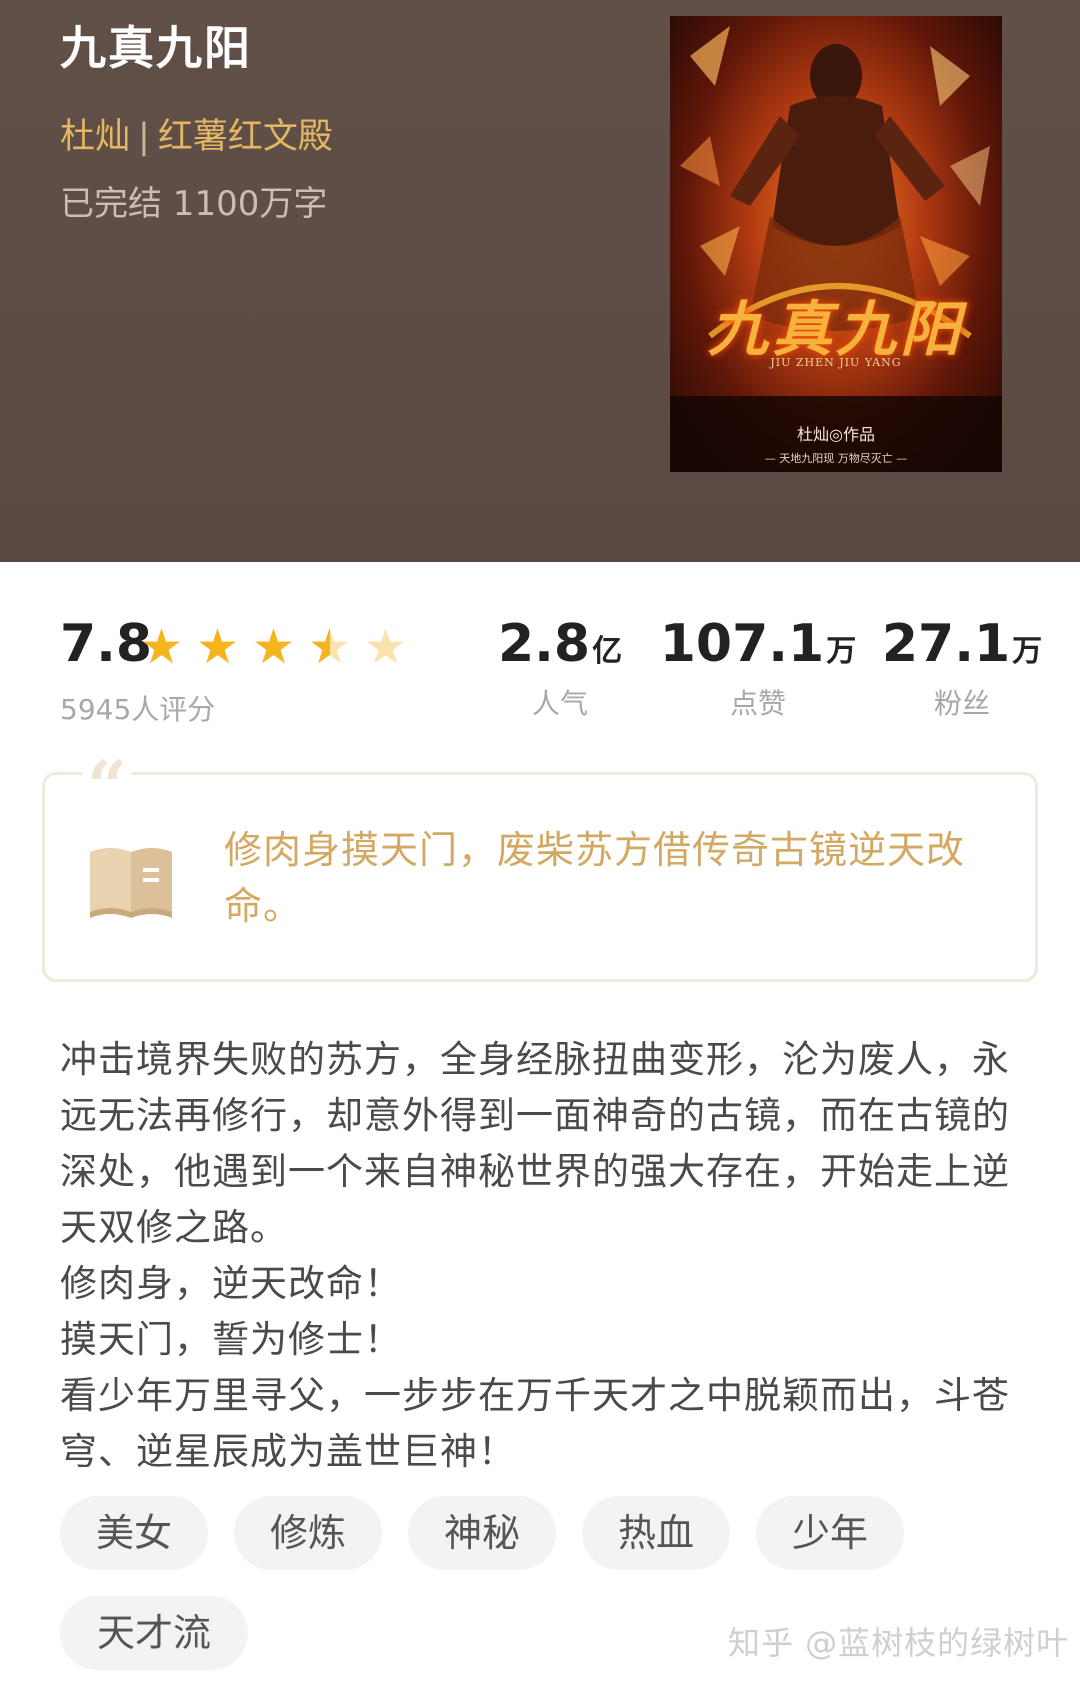 The image size is (1080, 1682). What do you see at coordinates (386, 647) in the screenshot?
I see `star-icon: ★` at bounding box center [386, 647].